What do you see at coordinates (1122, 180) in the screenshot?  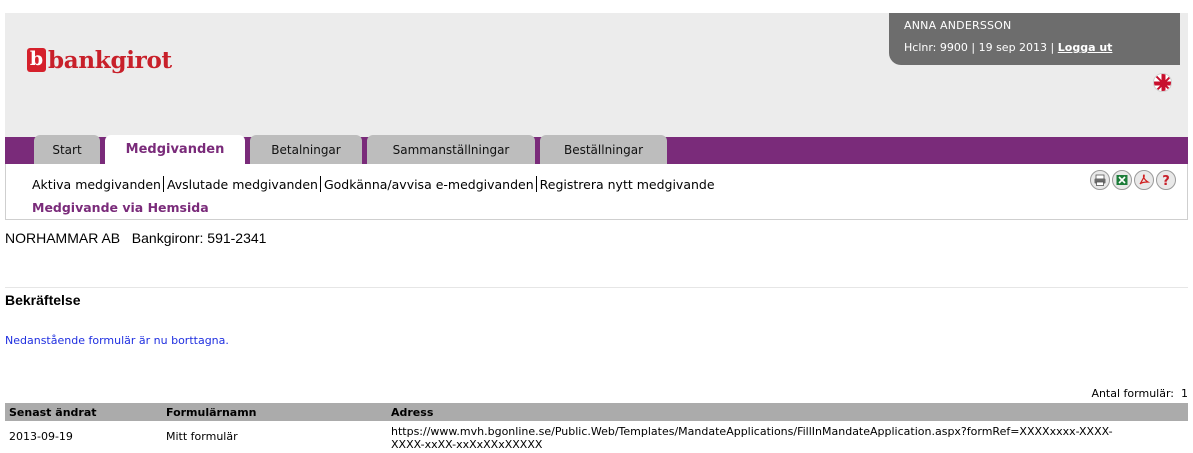 I see `excel-icon` at bounding box center [1122, 180].